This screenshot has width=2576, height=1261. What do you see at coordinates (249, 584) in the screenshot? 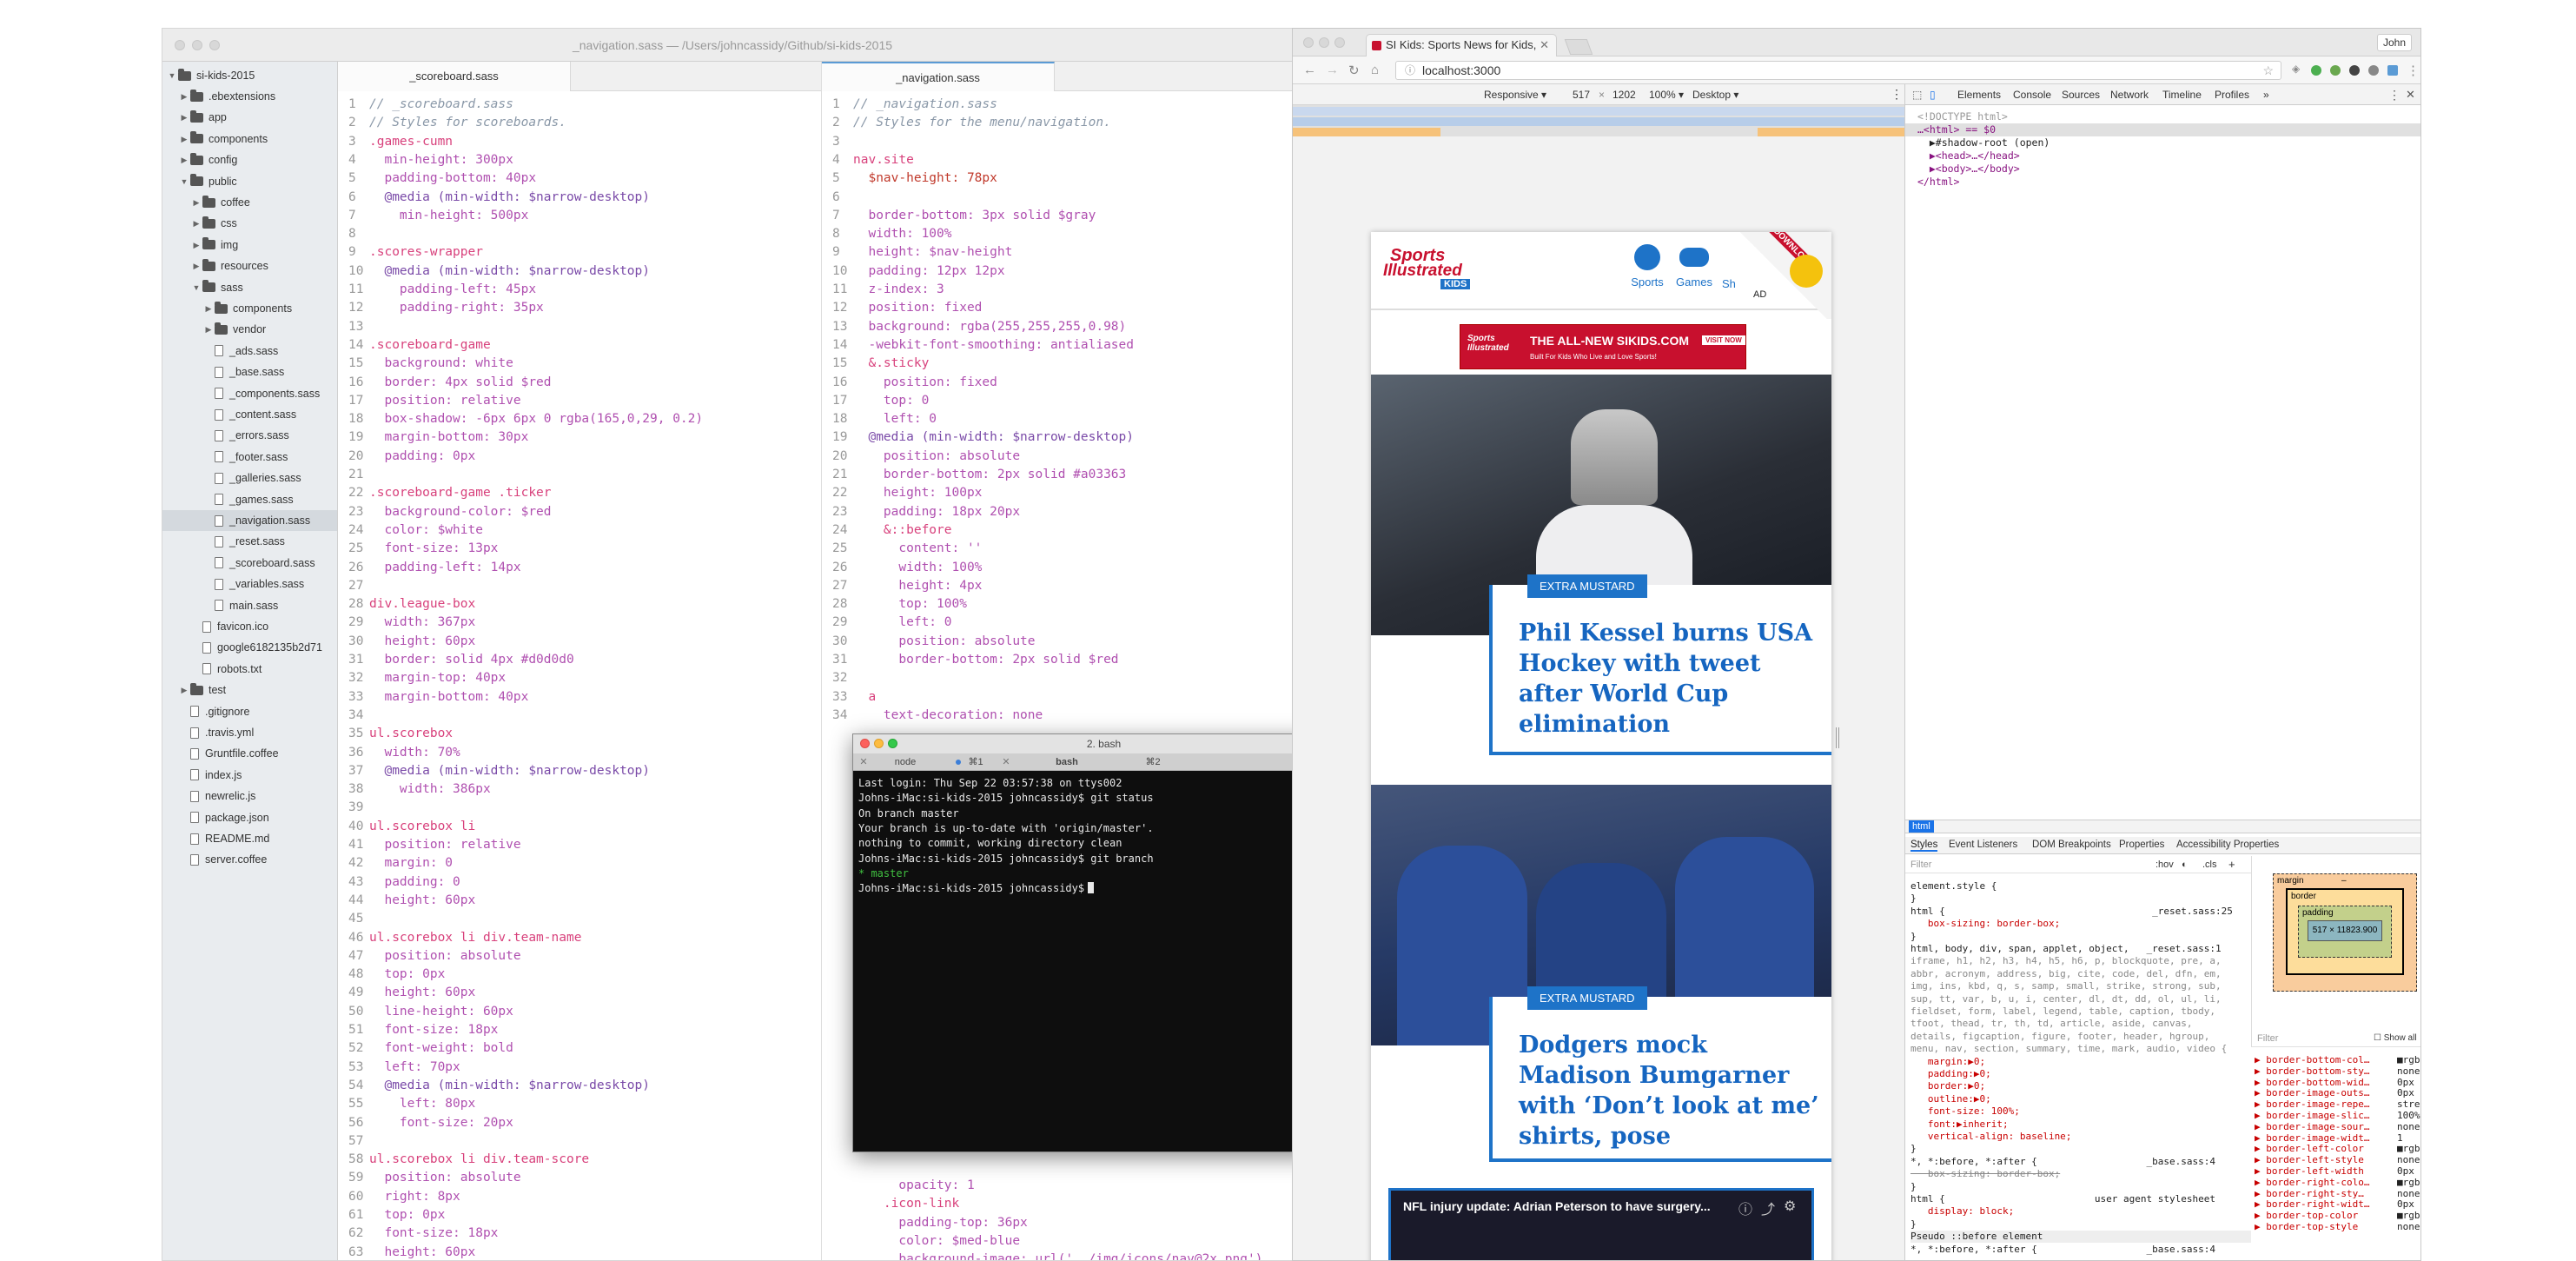
I see `tree-file: _variables.sass` at bounding box center [249, 584].